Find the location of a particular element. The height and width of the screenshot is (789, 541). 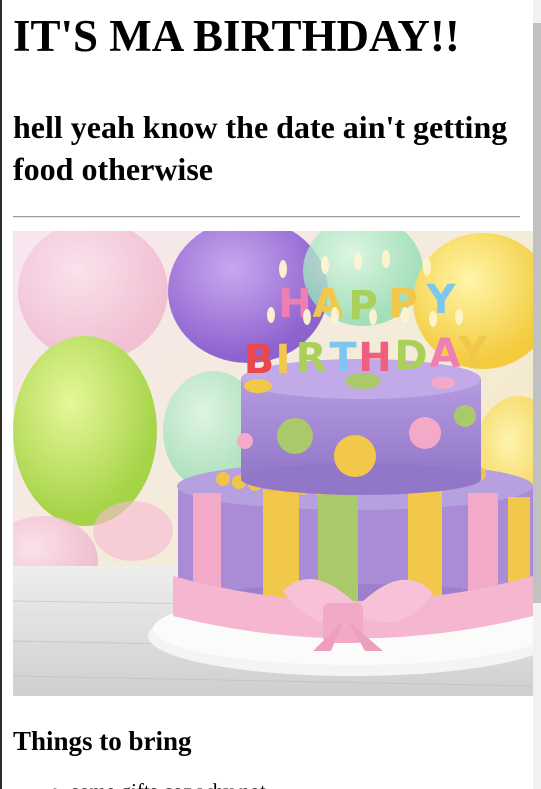

vertical-scrollbar is located at coordinates (537, 394).